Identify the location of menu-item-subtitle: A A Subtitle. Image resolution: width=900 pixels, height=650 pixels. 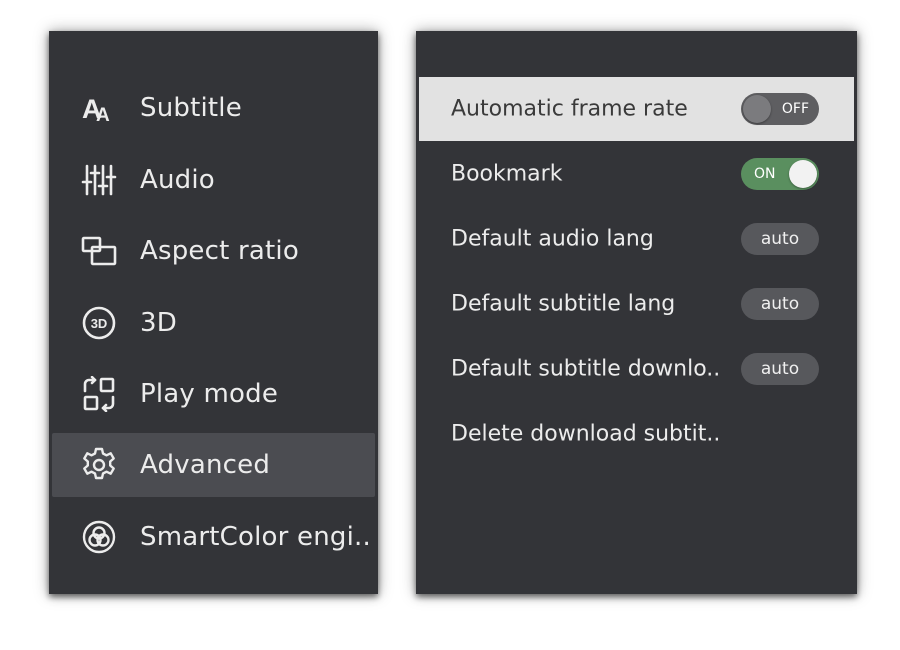
(213, 108).